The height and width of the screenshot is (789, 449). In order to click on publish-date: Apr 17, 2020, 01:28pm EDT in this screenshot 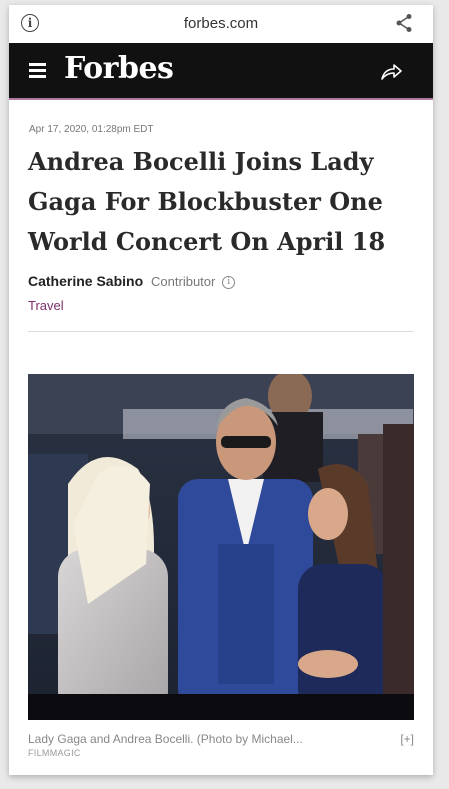, I will do `click(91, 129)`.